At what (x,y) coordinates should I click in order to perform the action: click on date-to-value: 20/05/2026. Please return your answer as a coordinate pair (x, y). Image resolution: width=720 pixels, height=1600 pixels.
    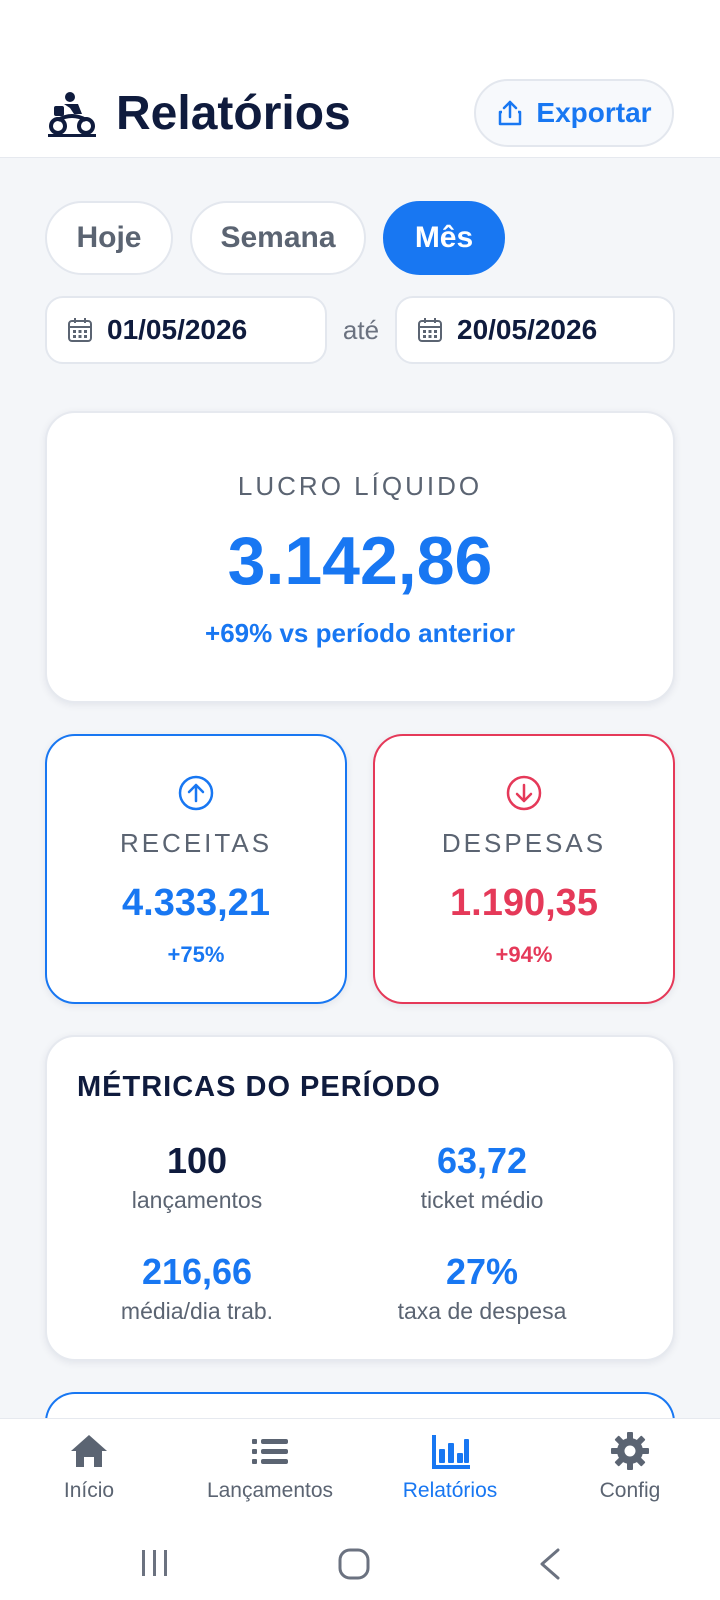
    Looking at the image, I should click on (527, 329).